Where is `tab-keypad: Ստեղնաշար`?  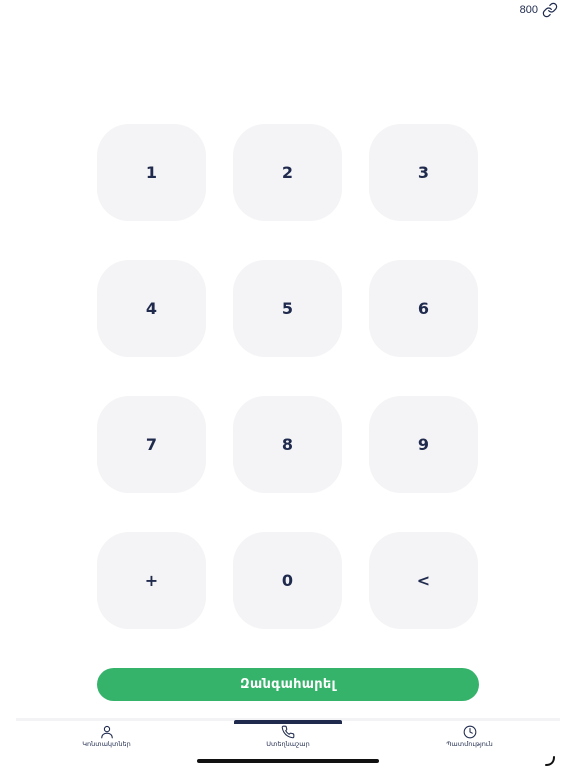 tab-keypad: Ստեղնաշար is located at coordinates (288, 739).